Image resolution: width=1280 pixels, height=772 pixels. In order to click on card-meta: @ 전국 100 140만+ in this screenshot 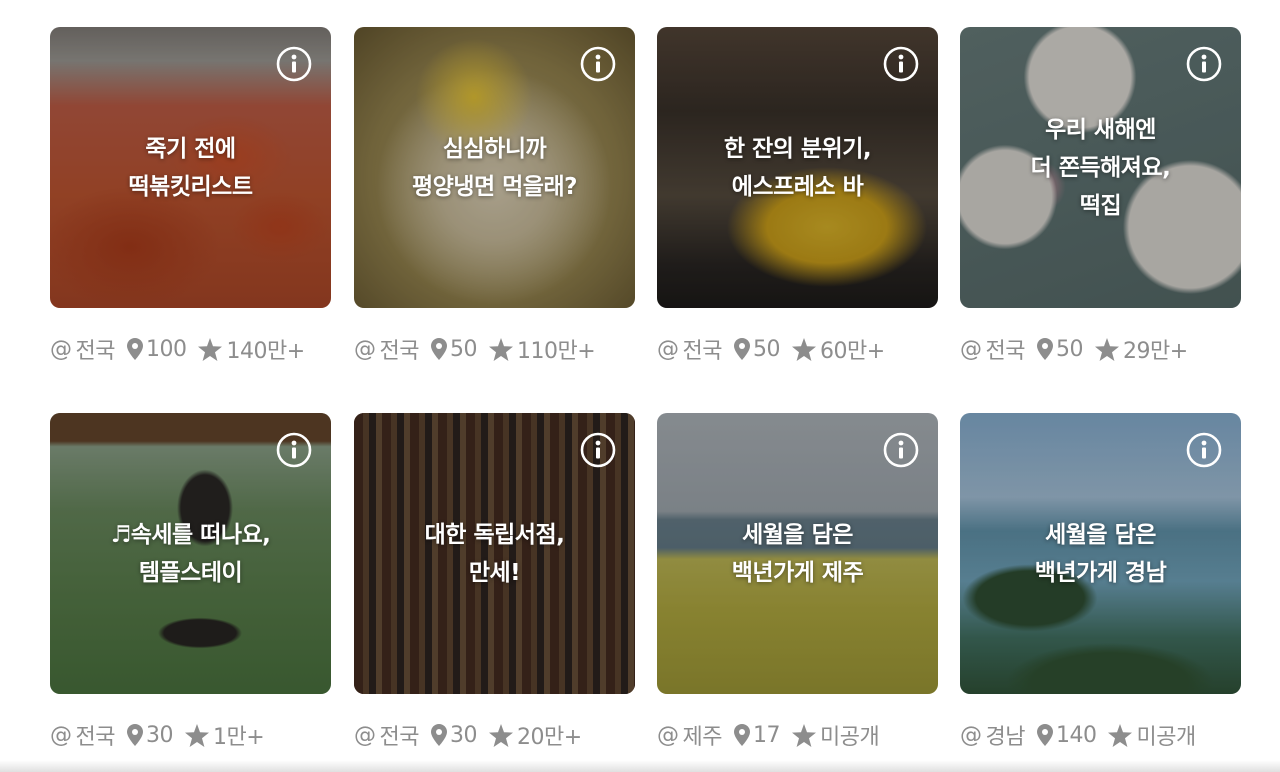, I will do `click(177, 349)`.